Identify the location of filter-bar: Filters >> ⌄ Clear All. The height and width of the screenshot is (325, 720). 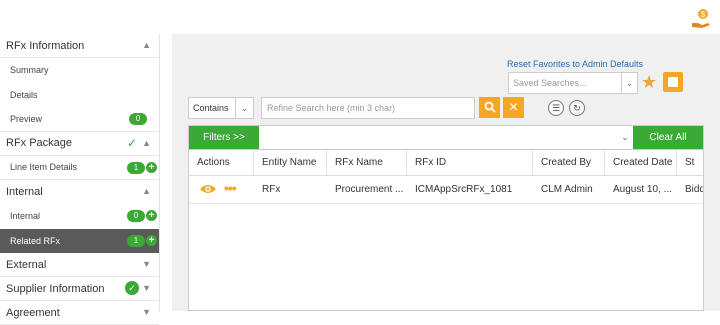
(446, 137).